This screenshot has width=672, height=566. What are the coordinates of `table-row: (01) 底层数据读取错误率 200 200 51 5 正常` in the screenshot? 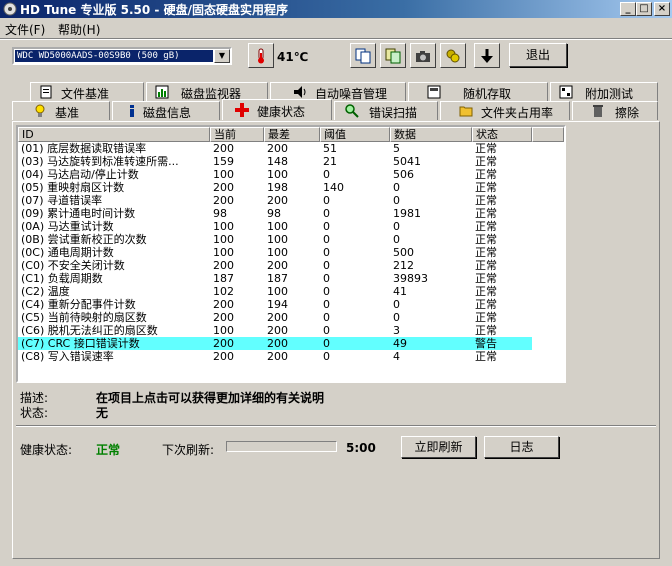 It's located at (291, 148).